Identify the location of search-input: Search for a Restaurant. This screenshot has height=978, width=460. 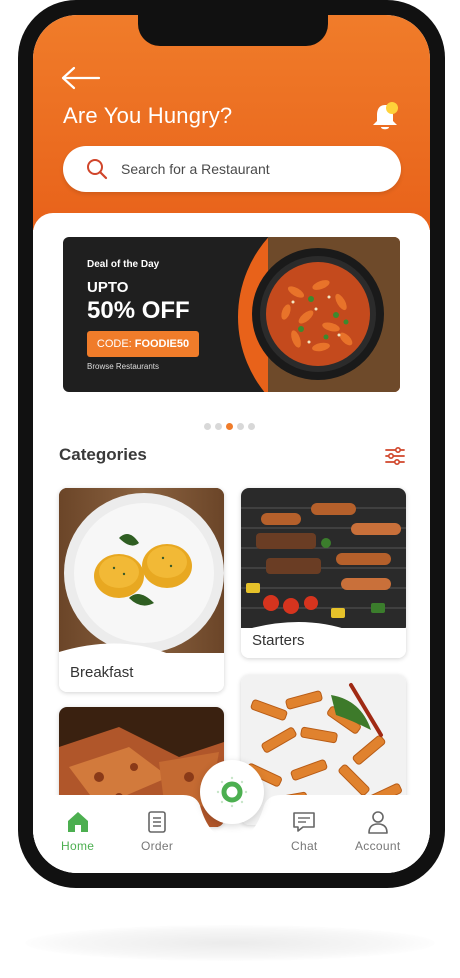
(195, 169).